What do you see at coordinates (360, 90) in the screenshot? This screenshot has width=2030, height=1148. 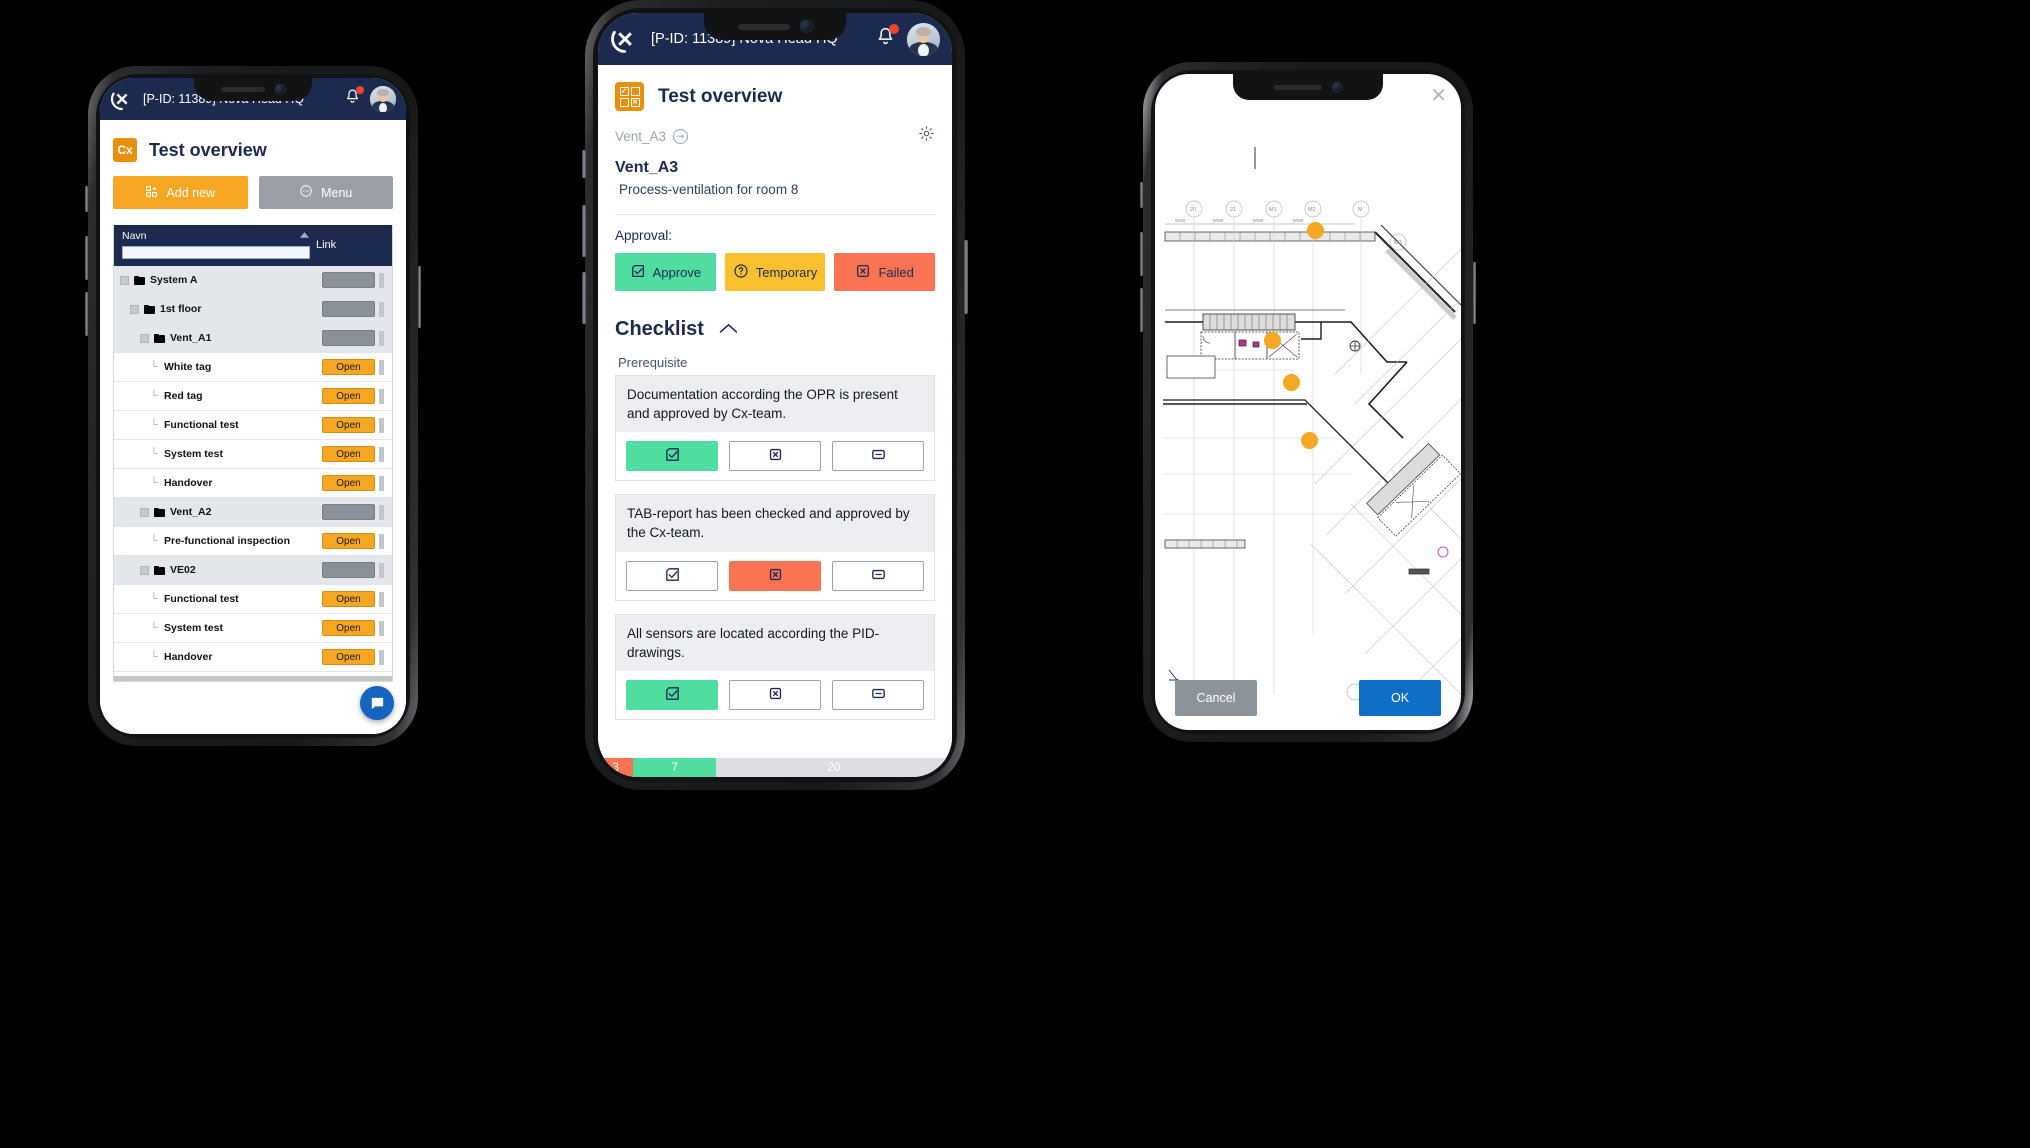 I see `notification-badge-dot` at bounding box center [360, 90].